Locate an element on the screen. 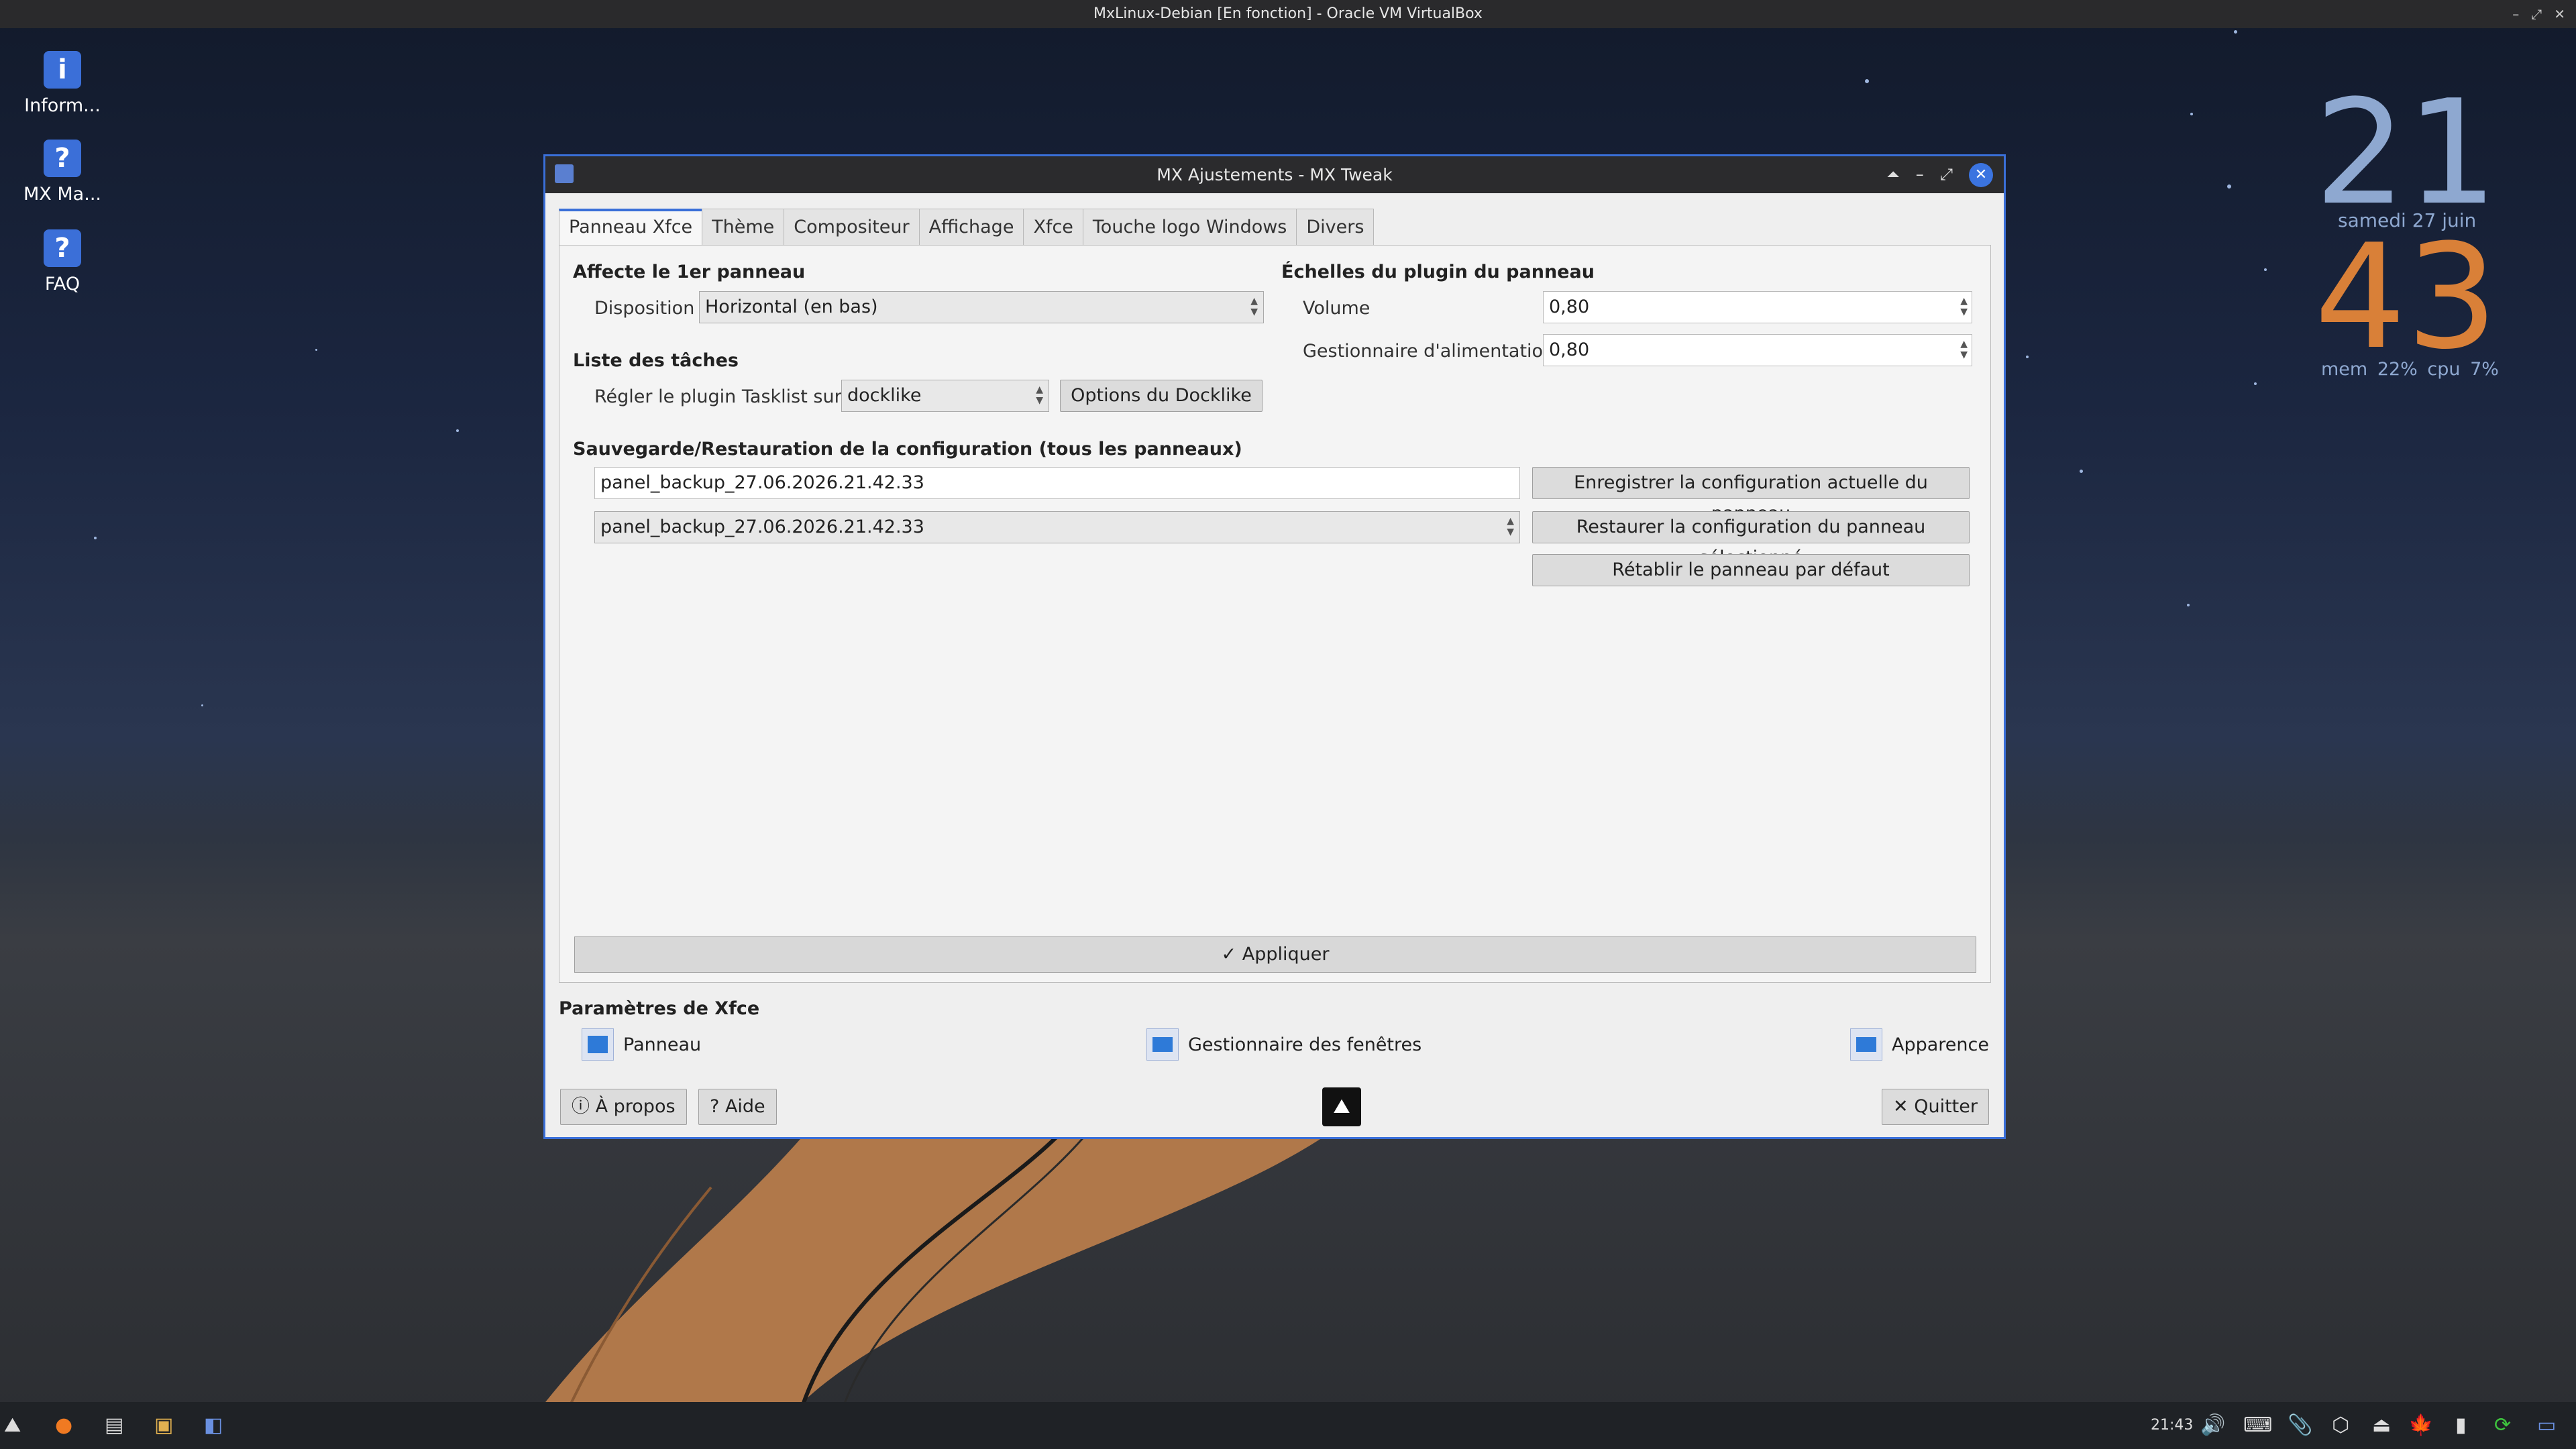 Image resolution: width=2576 pixels, height=1449 pixels. canada-flag-icon: 🍁 is located at coordinates (2420, 1425).